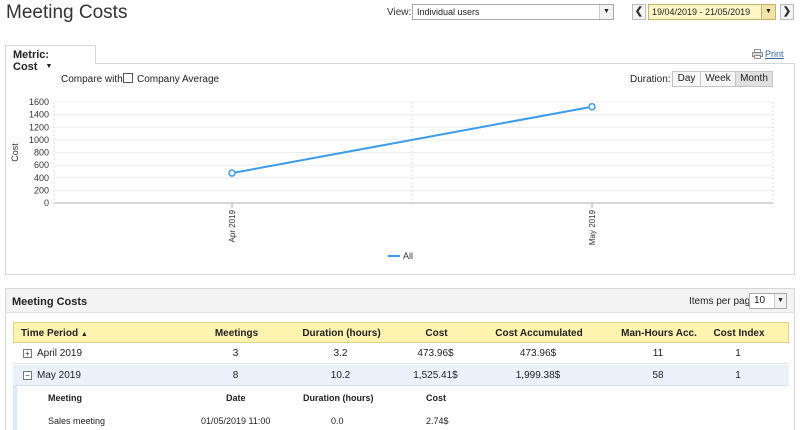 This screenshot has width=800, height=430. What do you see at coordinates (235, 353) in the screenshot?
I see `row-meetings: 3` at bounding box center [235, 353].